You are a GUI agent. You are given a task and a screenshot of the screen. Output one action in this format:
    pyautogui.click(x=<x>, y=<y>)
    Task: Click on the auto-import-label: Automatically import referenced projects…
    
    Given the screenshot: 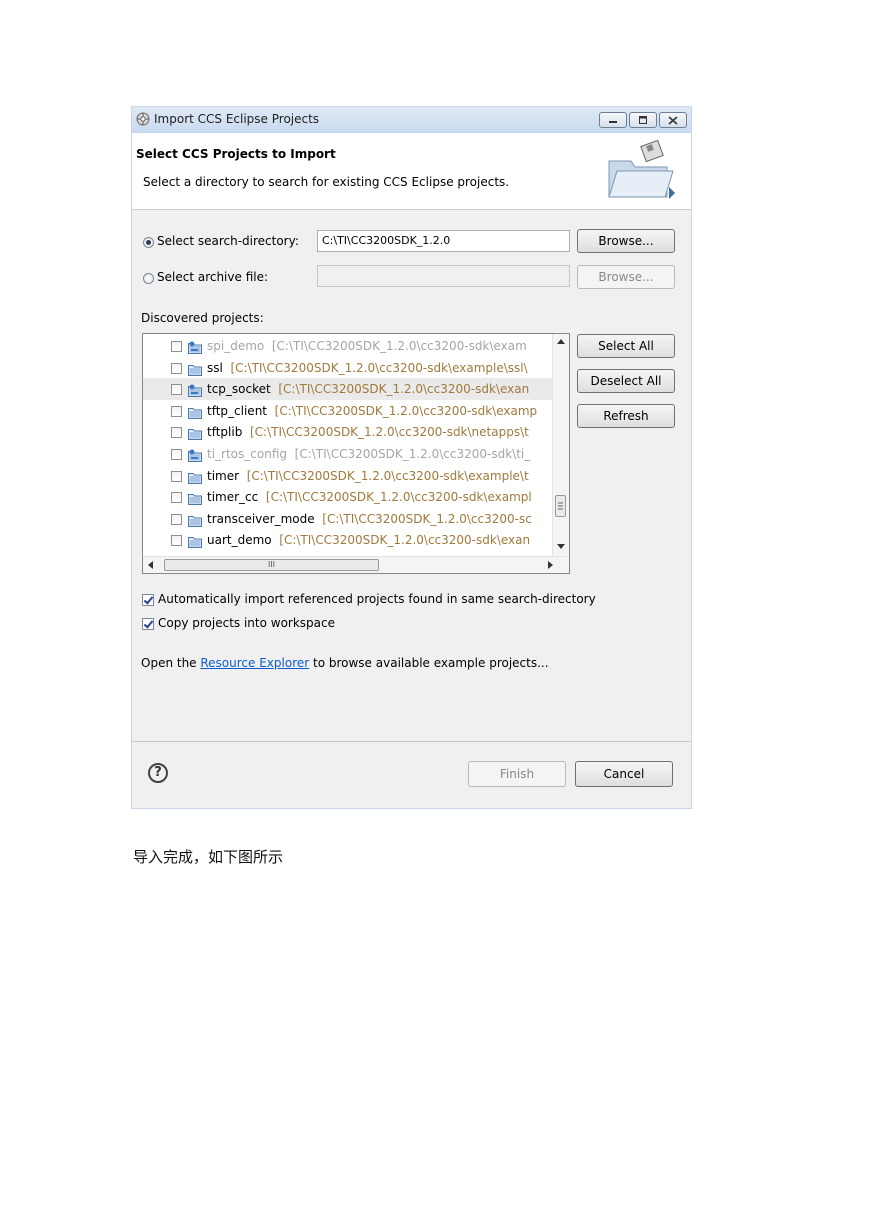 What is the action you would take?
    pyautogui.click(x=377, y=599)
    